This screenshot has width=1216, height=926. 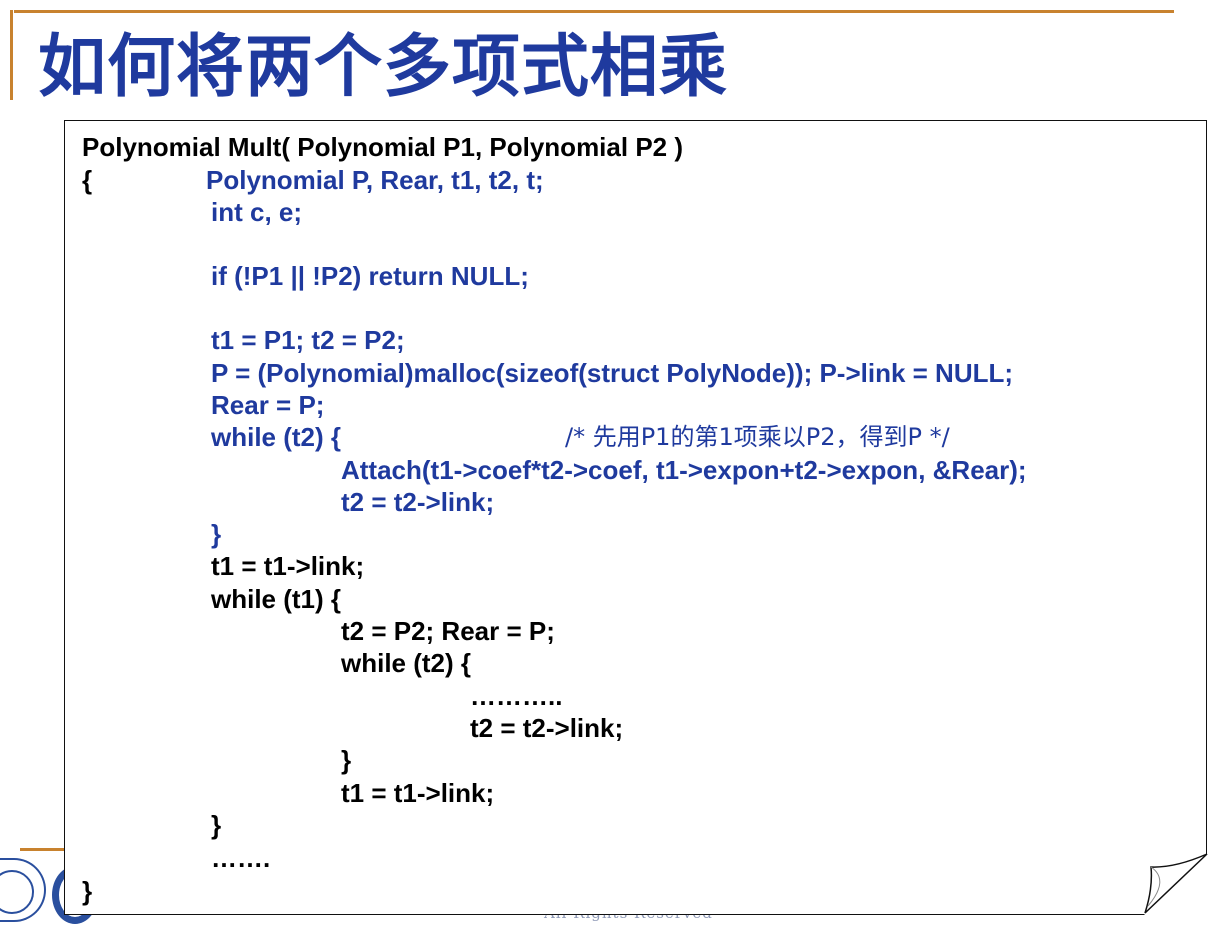 I want to click on header-accent, so click(x=11, y=55).